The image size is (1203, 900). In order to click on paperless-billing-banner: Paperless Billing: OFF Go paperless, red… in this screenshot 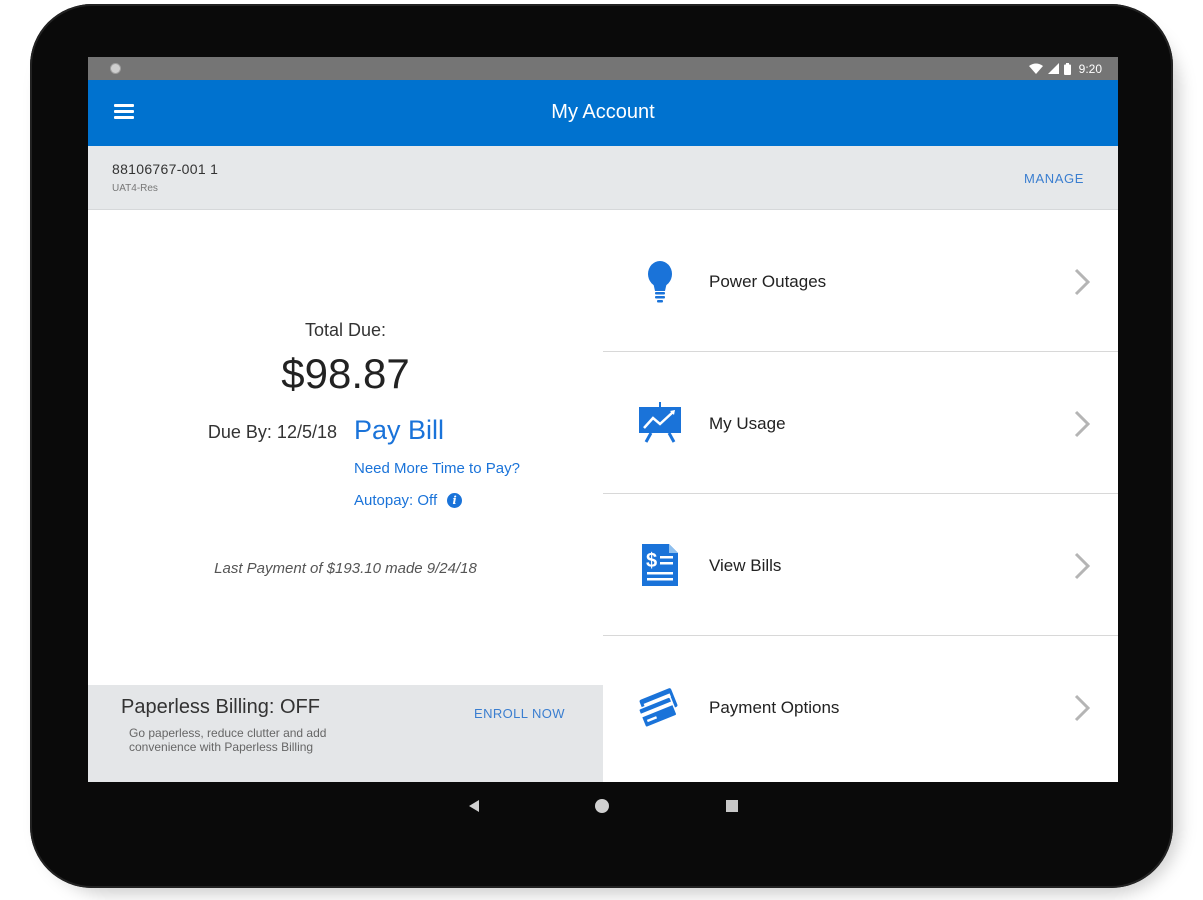, I will do `click(345, 733)`.